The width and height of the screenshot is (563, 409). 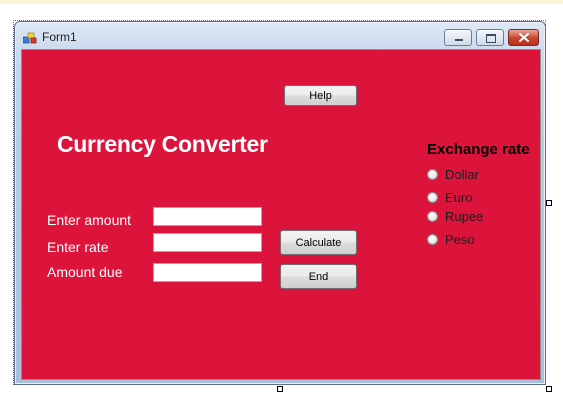 I want to click on enter-amount-label: Enter amount, so click(x=89, y=220).